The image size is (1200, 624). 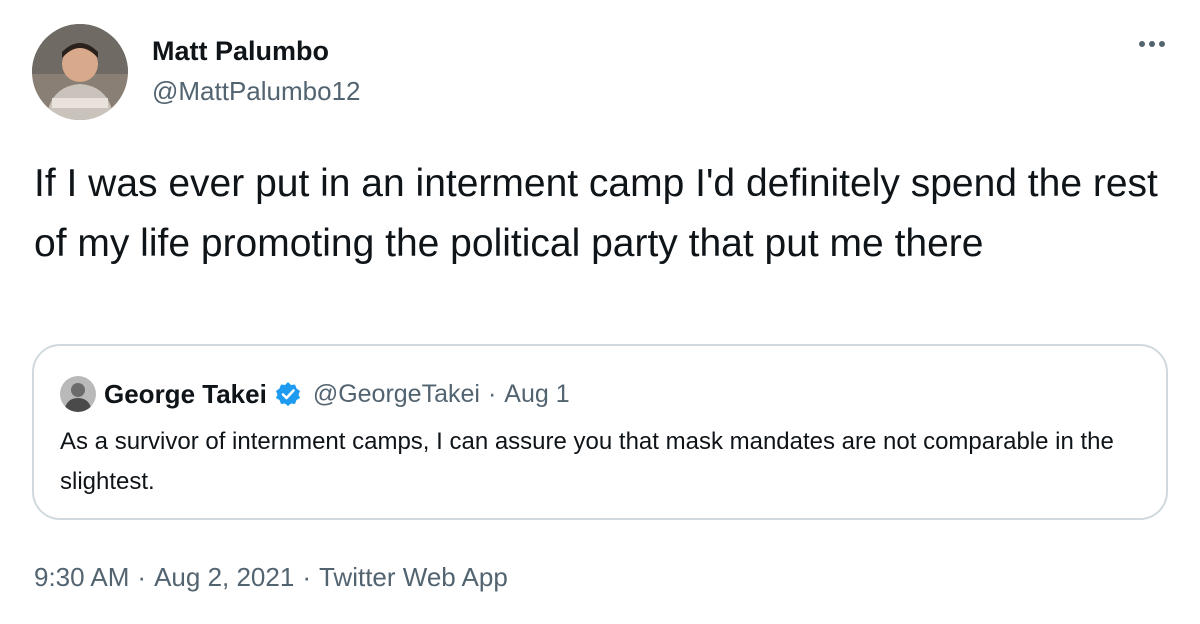 I want to click on quoted-tweet-header: George Takei @GeorgeTakei · Aug 1, so click(x=315, y=394).